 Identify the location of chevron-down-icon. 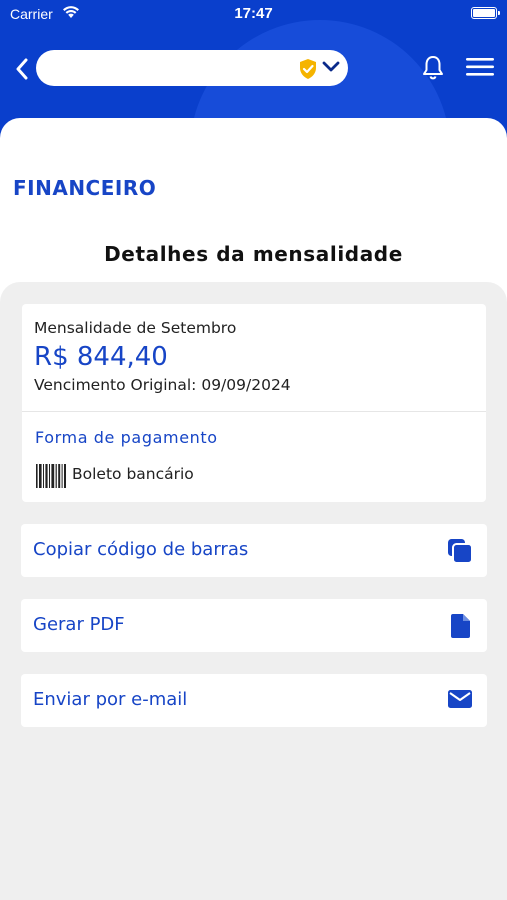
(331, 66).